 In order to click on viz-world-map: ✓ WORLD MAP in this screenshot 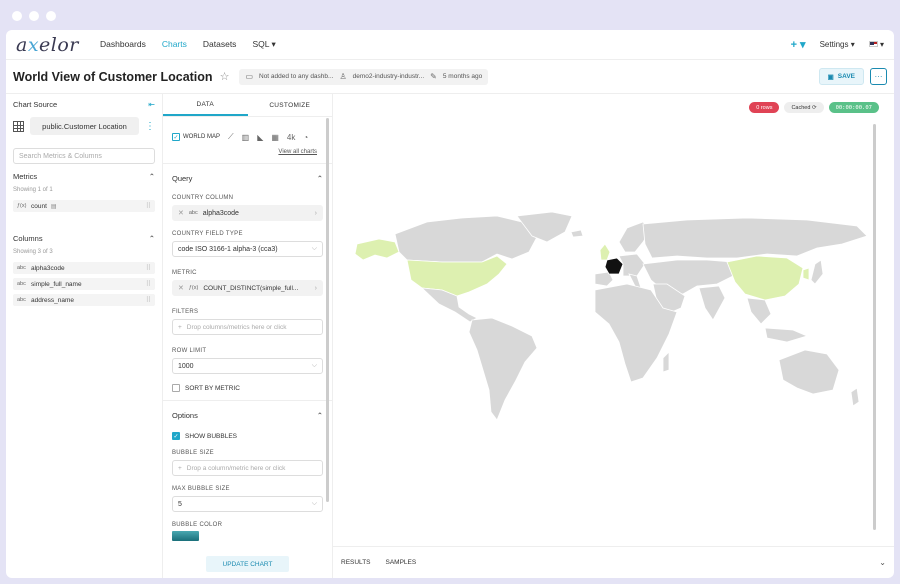, I will do `click(196, 137)`.